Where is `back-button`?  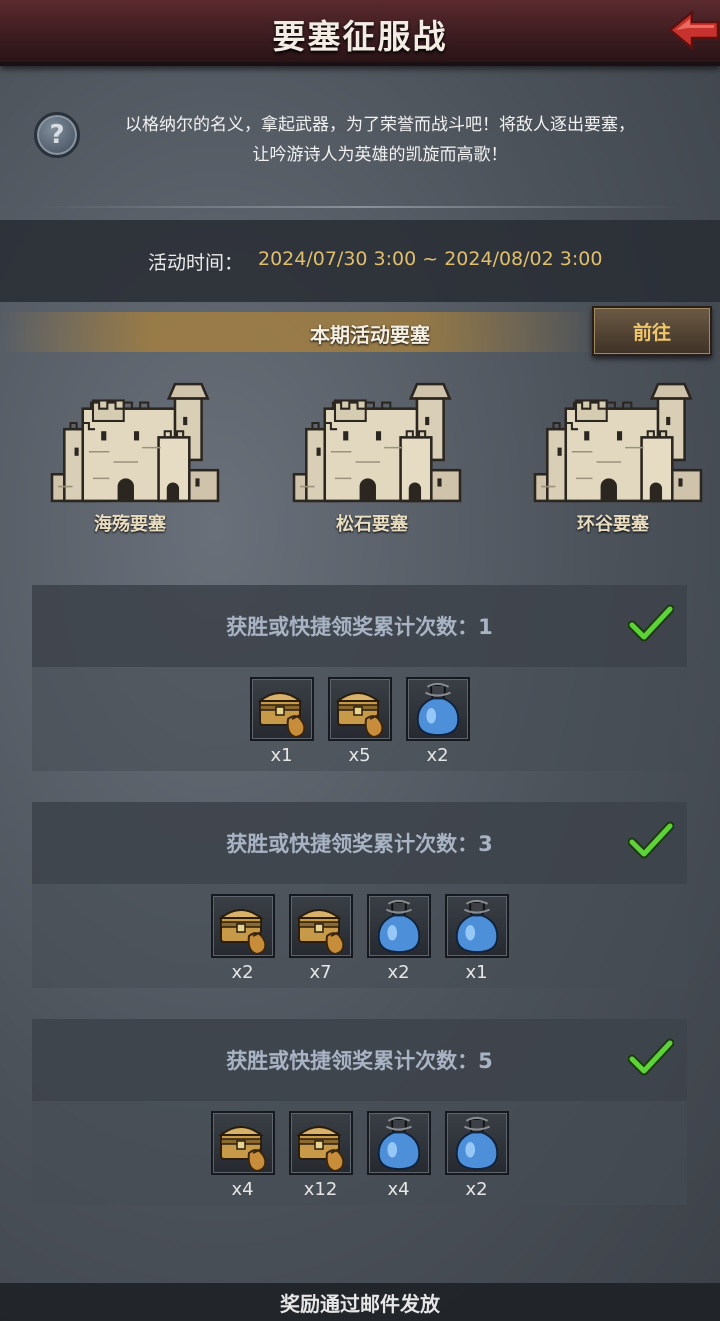
back-button is located at coordinates (693, 30).